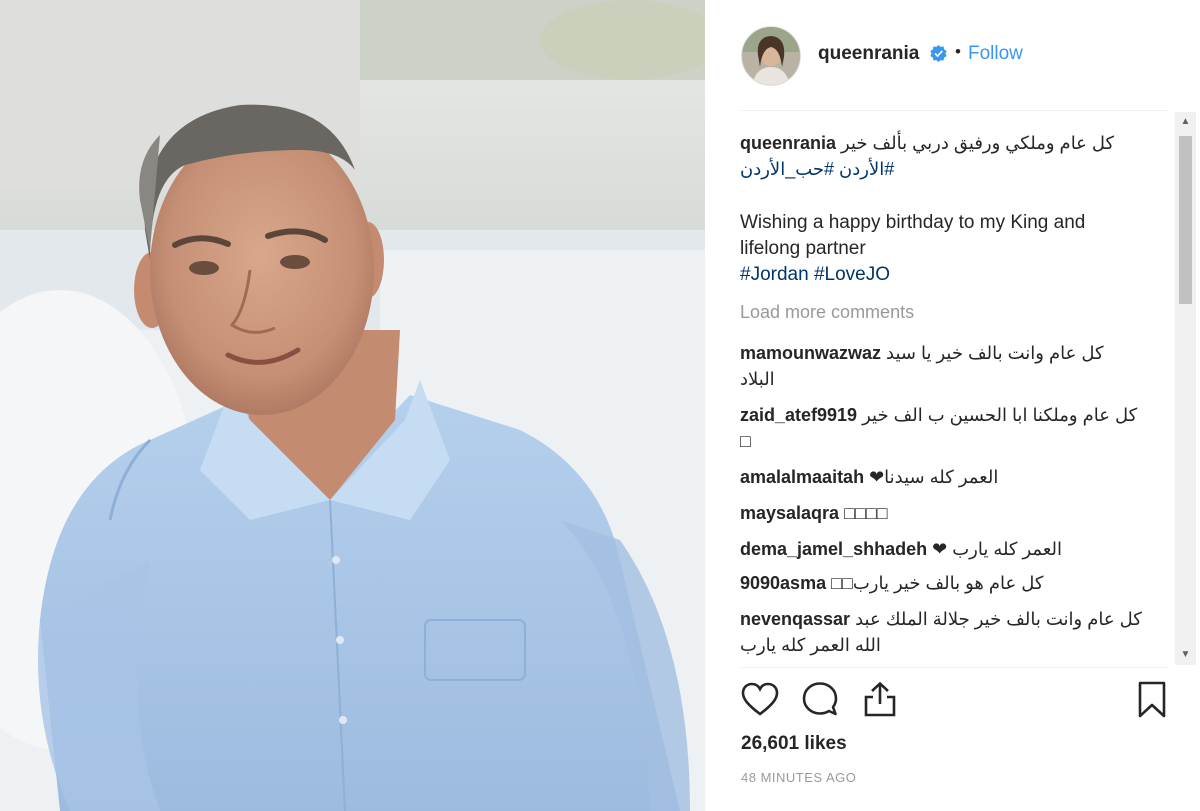 The image size is (1200, 811). Describe the element at coordinates (789, 513) in the screenshot. I see `comment-username: maysalaqra` at that location.